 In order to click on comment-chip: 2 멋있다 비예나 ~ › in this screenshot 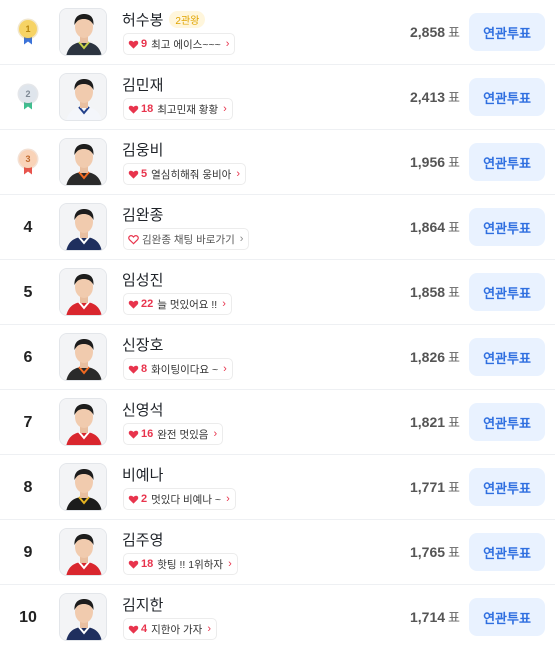, I will do `click(179, 499)`.